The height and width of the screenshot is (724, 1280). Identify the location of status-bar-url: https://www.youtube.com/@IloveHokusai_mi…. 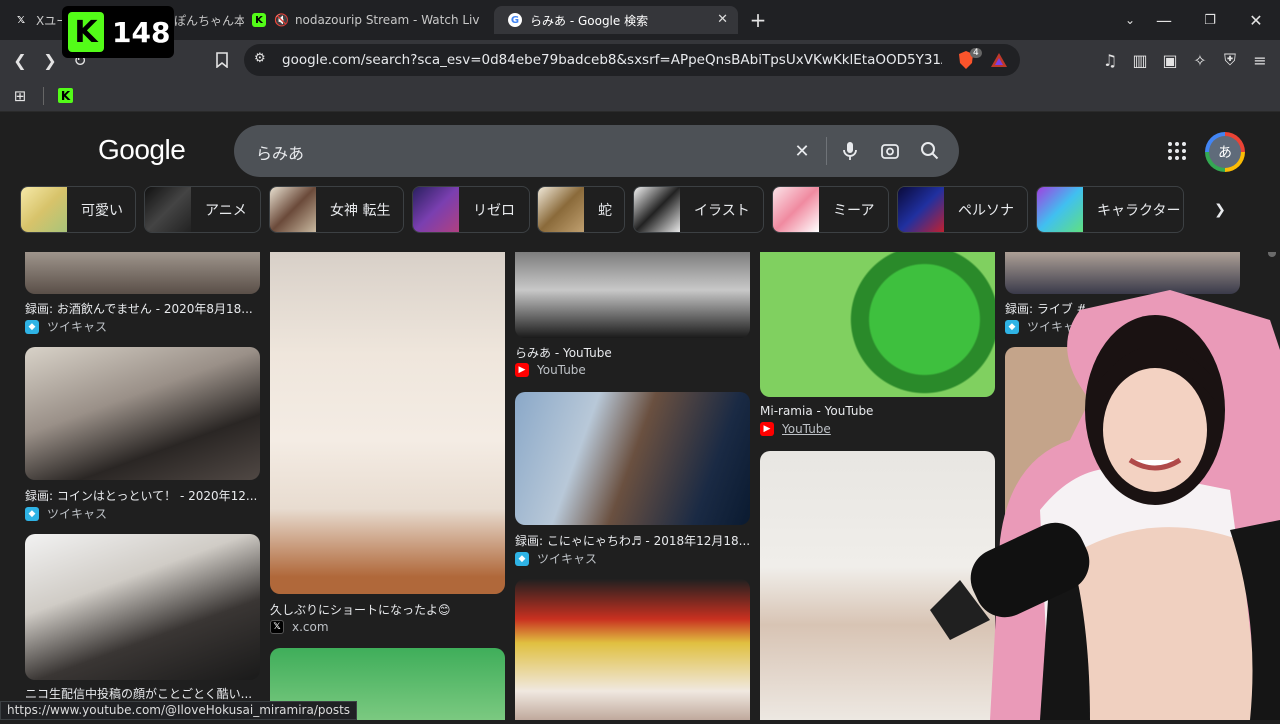
(179, 710).